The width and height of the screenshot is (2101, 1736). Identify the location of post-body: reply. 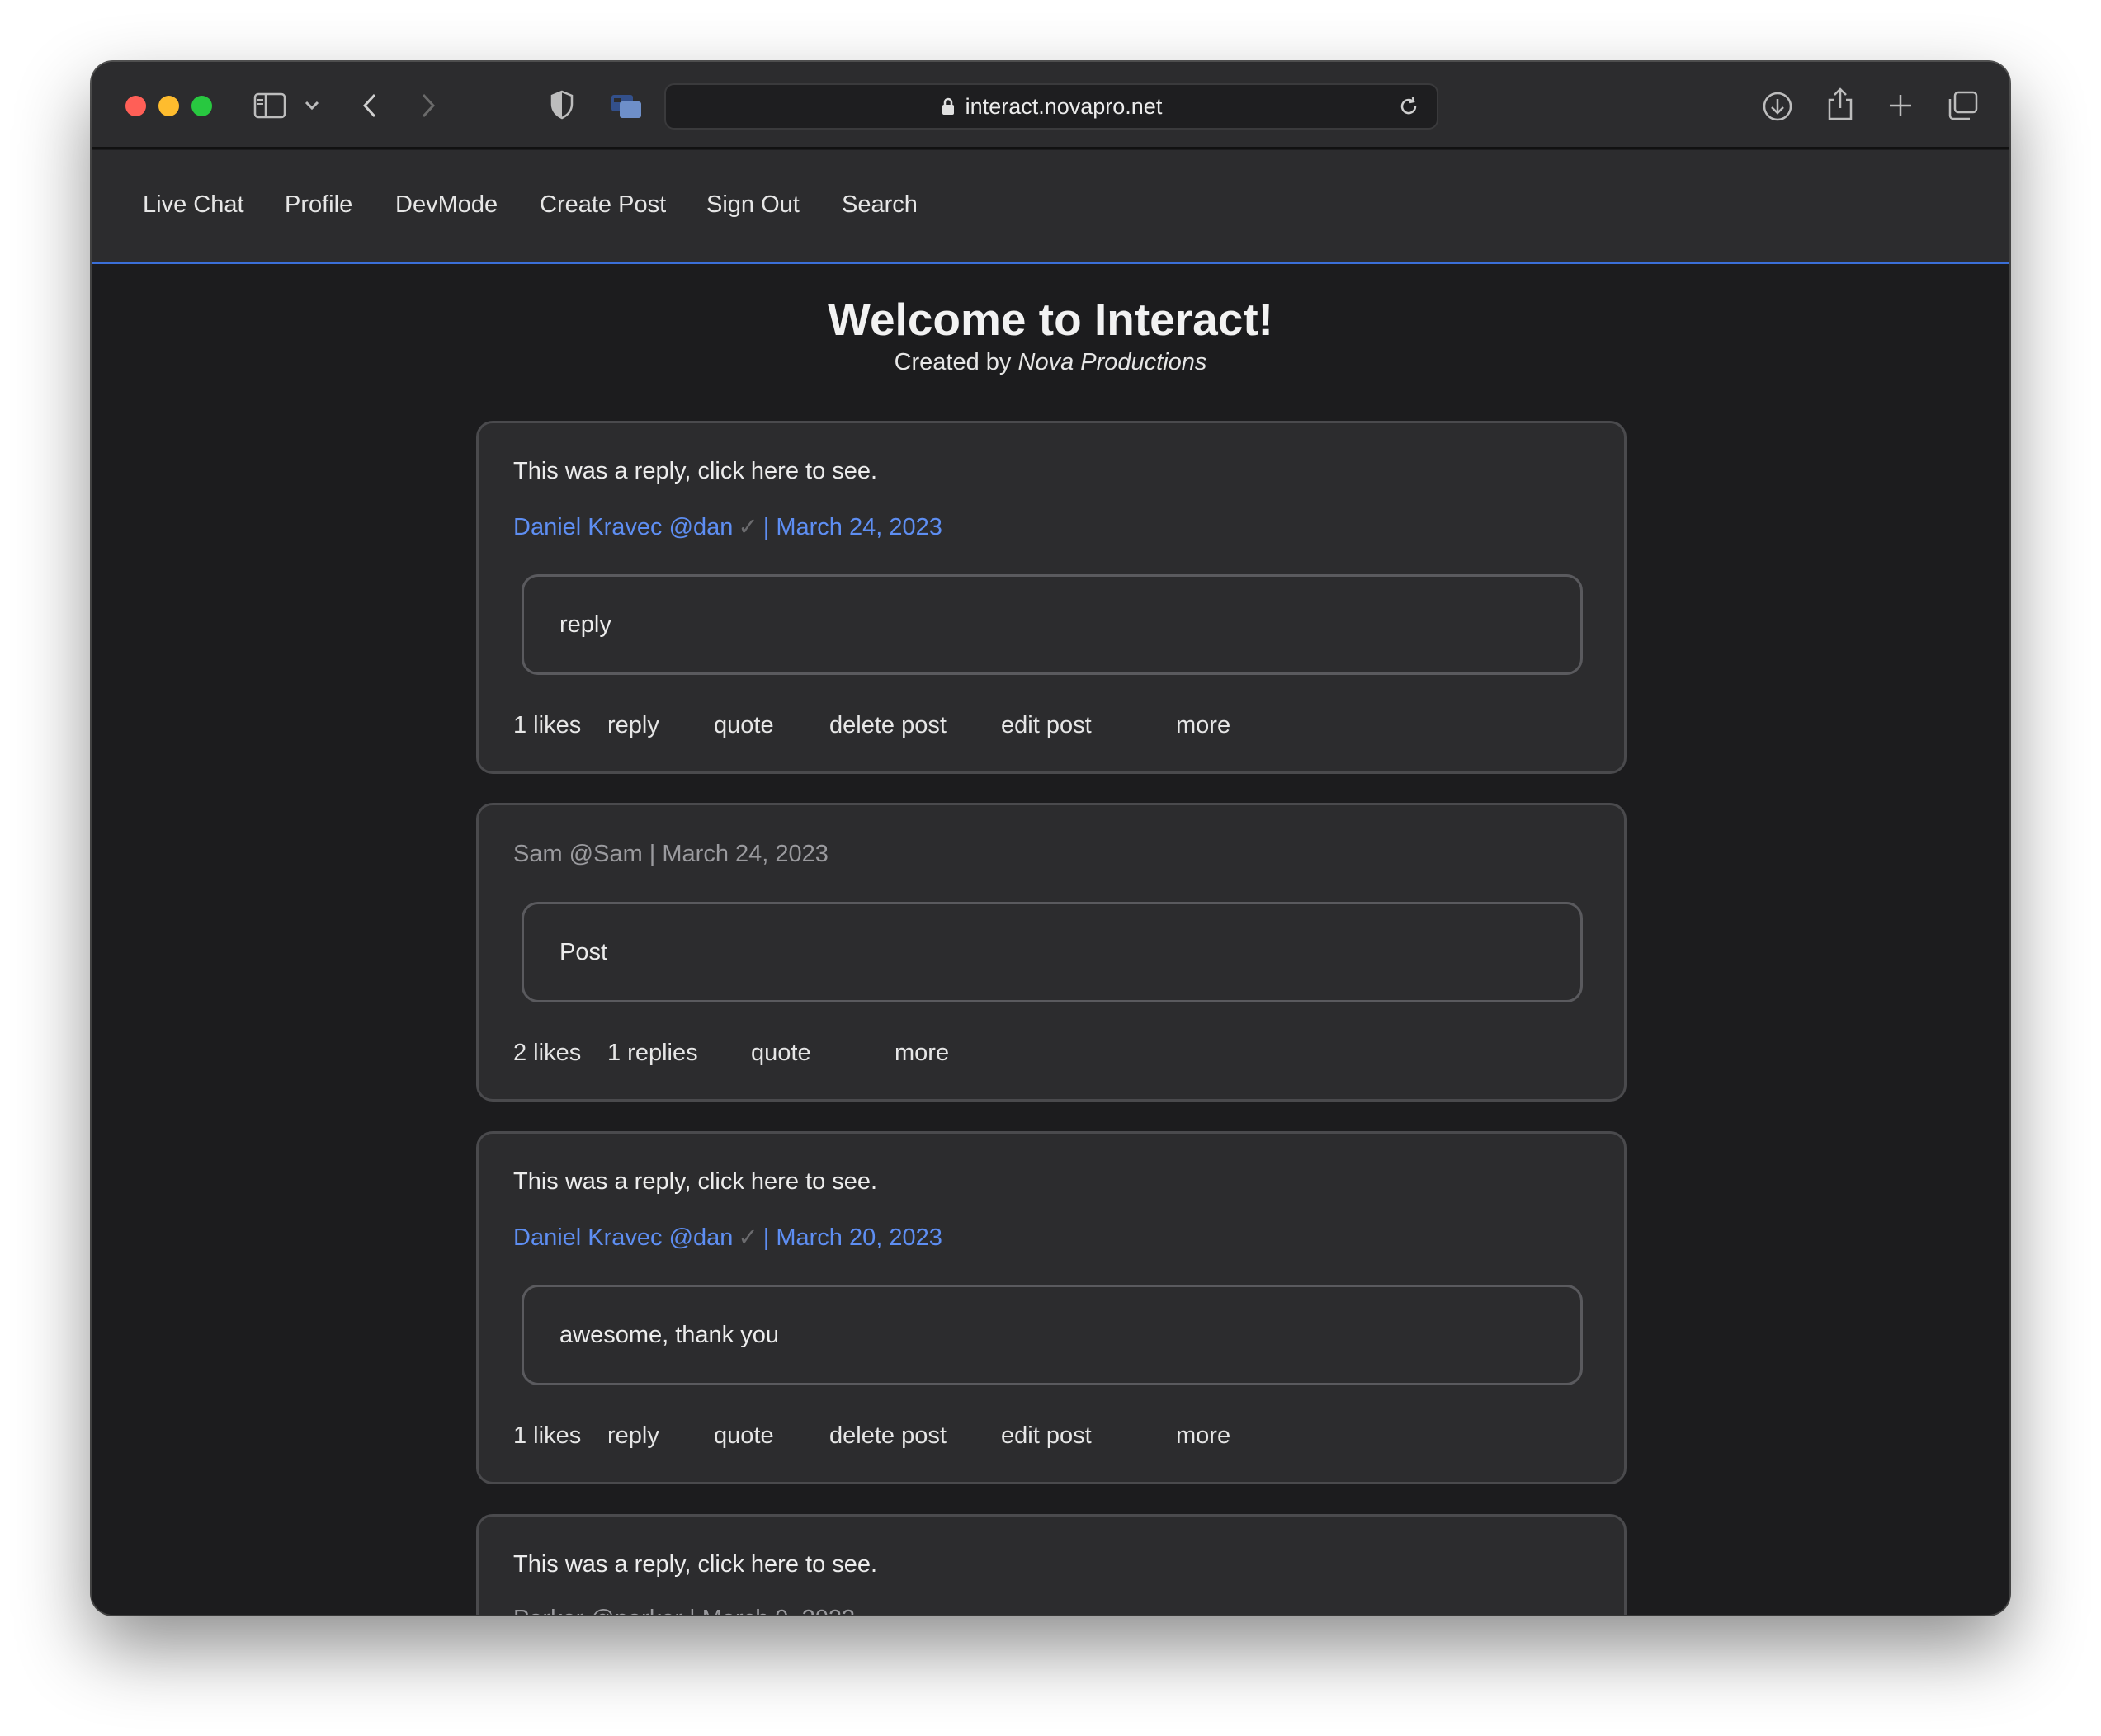
(1052, 624).